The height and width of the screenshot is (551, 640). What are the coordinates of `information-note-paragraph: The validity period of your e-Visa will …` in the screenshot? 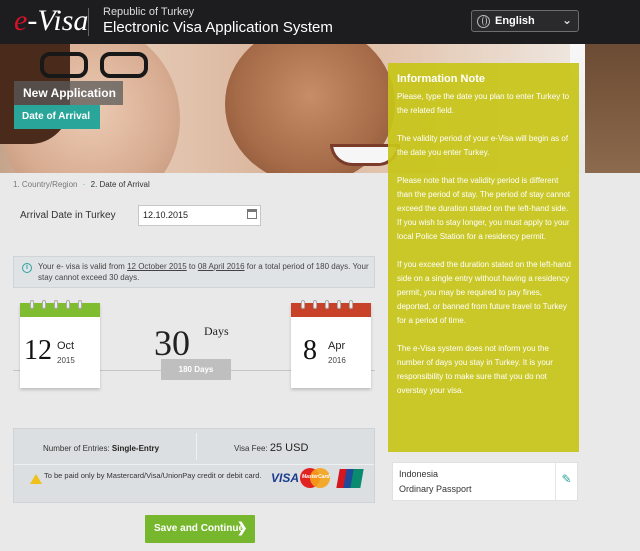 It's located at (483, 145).